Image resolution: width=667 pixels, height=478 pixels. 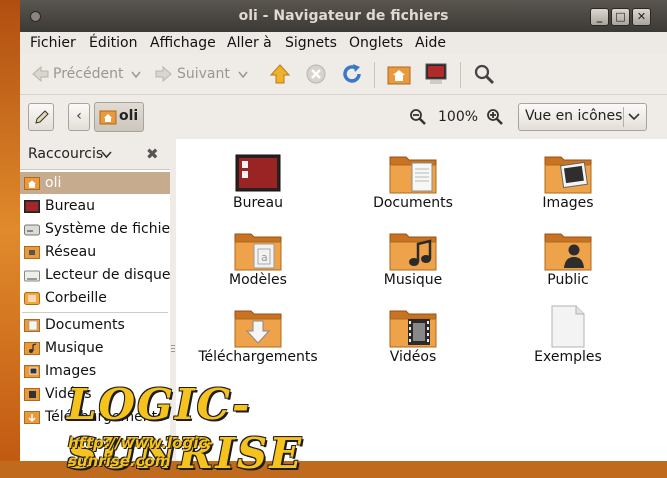 I want to click on path-button-oli: oli, so click(x=119, y=117).